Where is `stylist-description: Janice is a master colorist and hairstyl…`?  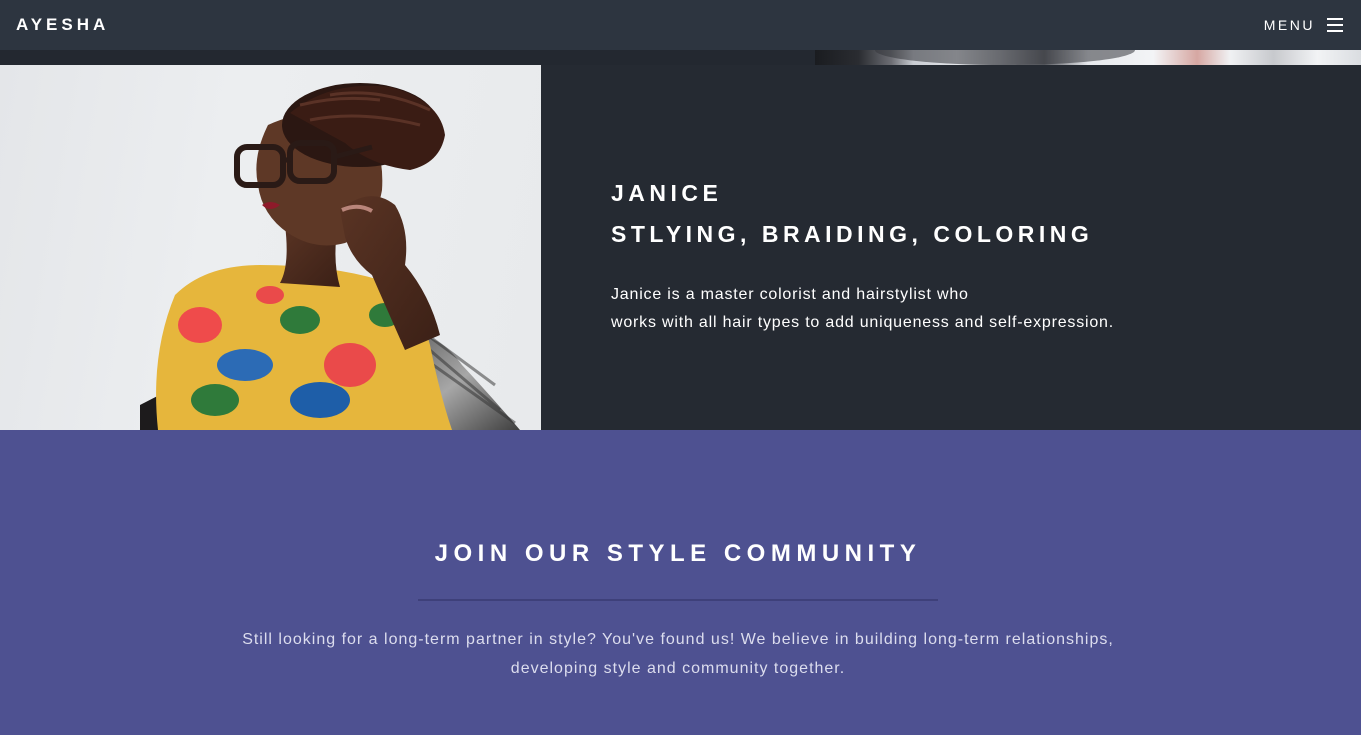
stylist-description: Janice is a master colorist and hairstyl… is located at coordinates (961, 309).